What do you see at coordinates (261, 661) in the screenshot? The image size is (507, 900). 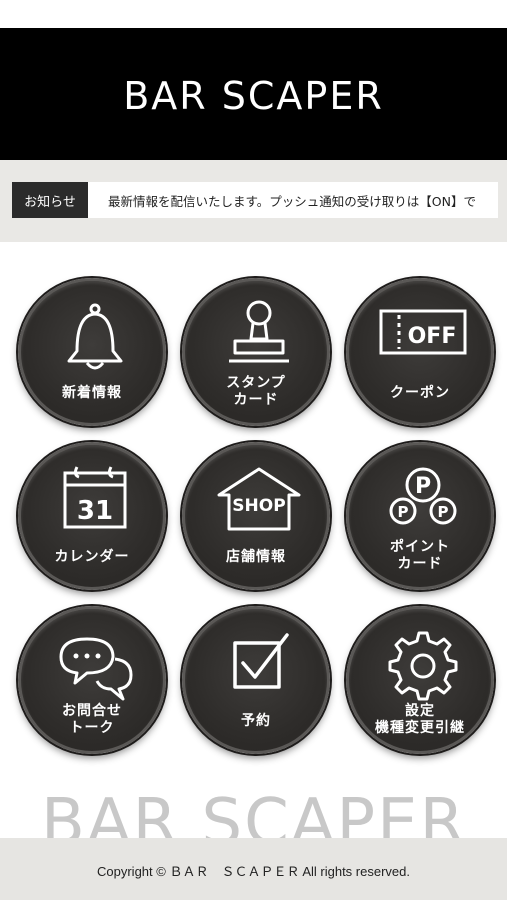 I see `checkbox-icon` at bounding box center [261, 661].